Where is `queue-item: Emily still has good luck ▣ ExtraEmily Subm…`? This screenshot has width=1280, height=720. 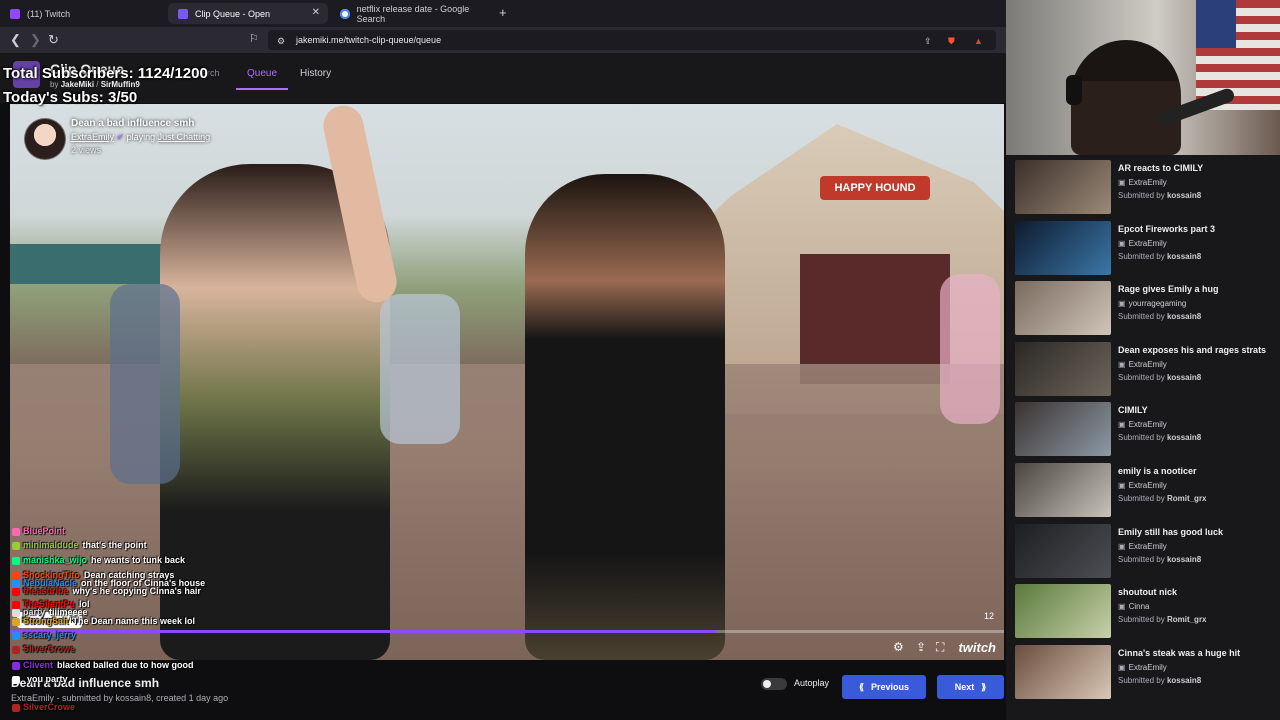 queue-item: Emily still has good luck ▣ ExtraEmily Subm… is located at coordinates (1145, 551).